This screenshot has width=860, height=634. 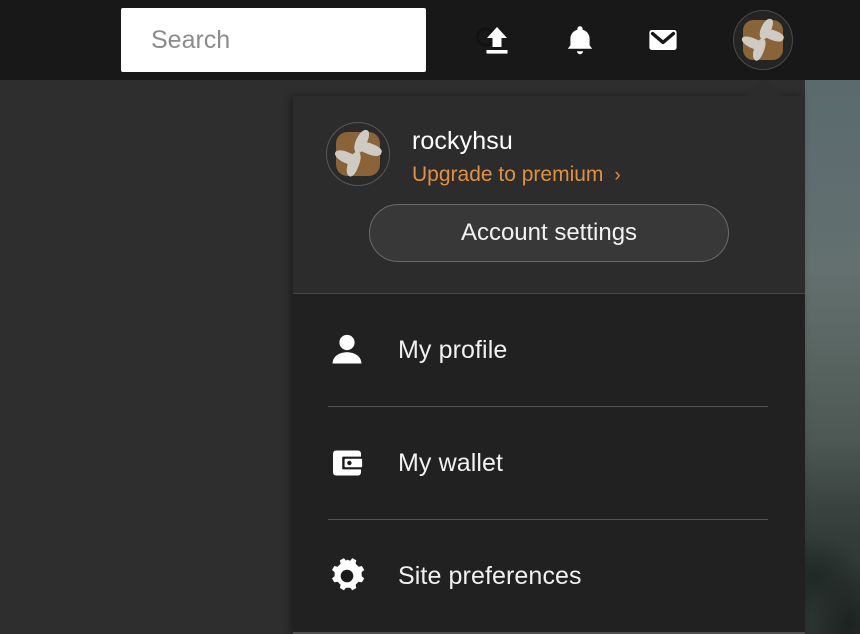 I want to click on chevron-right-icon: ›, so click(x=617, y=175).